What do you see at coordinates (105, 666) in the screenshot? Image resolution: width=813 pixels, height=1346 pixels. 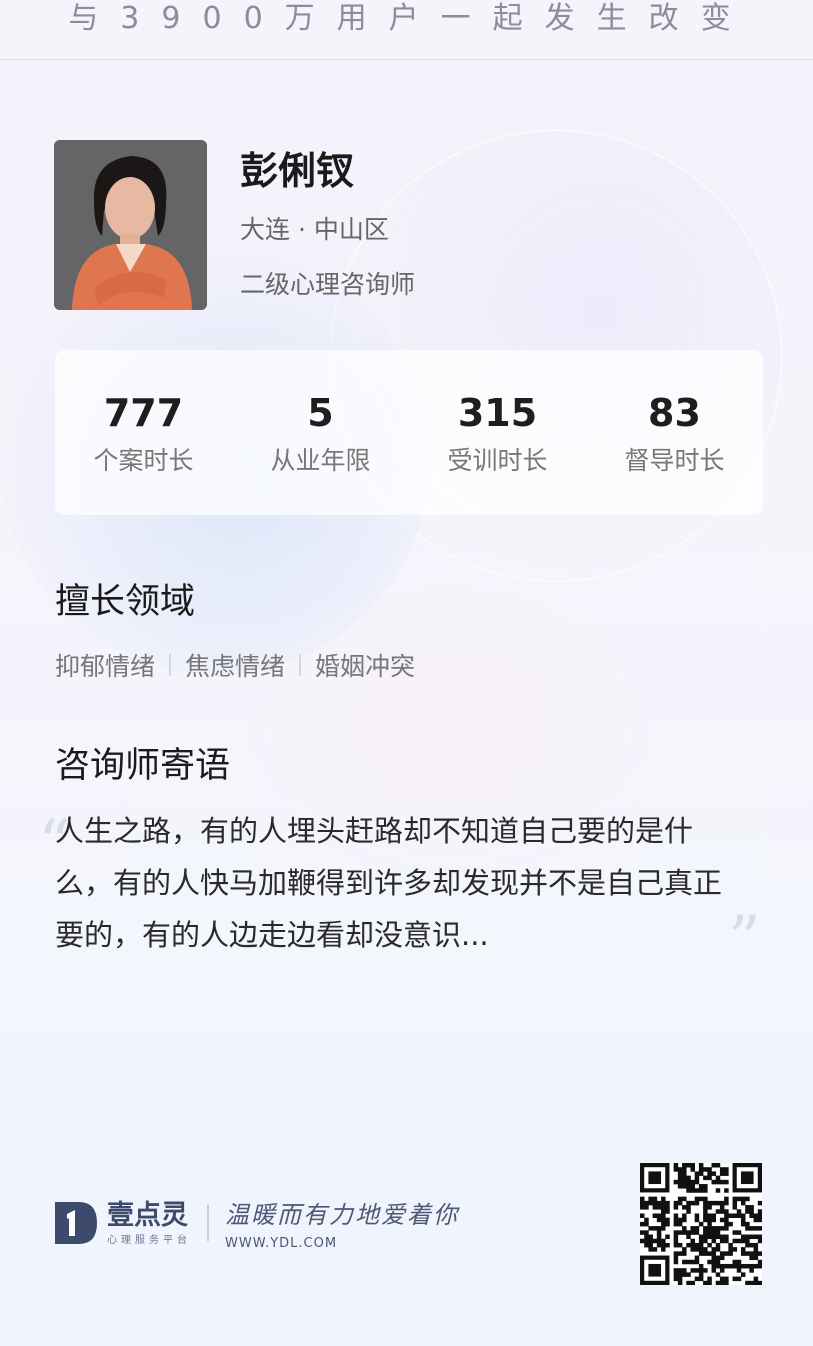 I see `specialty-tag: 抑郁情绪` at bounding box center [105, 666].